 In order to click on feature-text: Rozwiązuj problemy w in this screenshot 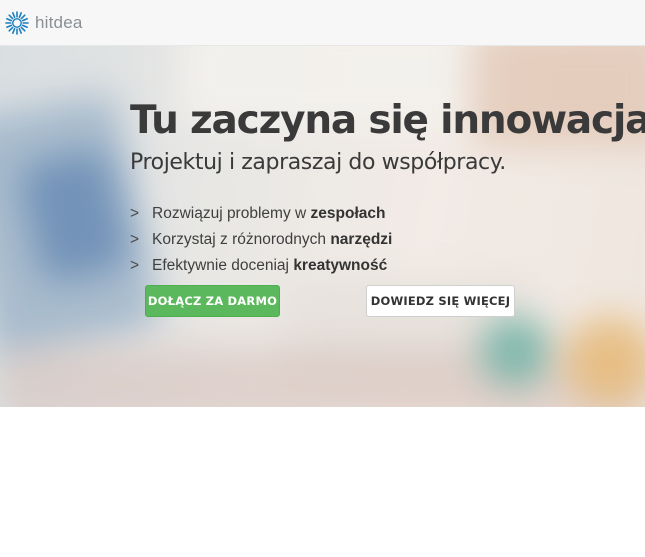, I will do `click(229, 213)`.